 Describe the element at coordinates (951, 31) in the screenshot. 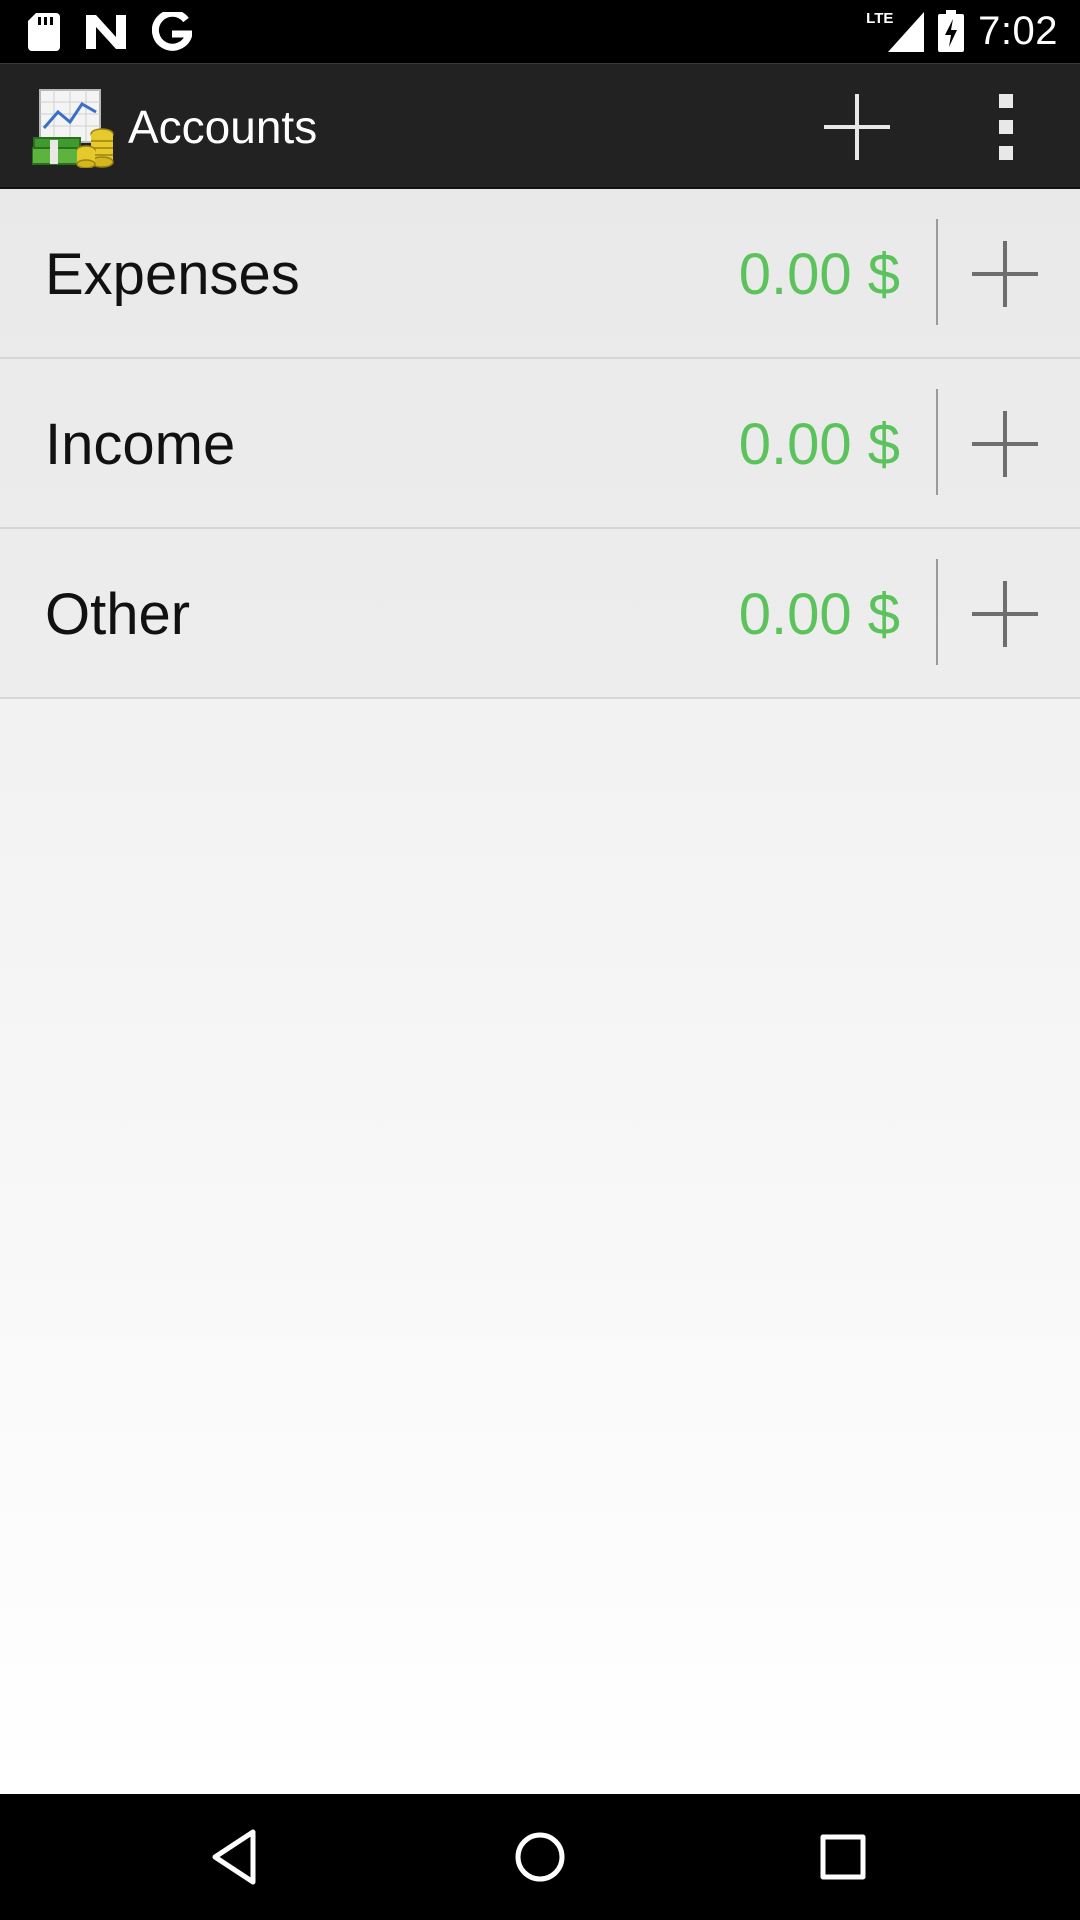

I see `battery-charging-icon` at that location.